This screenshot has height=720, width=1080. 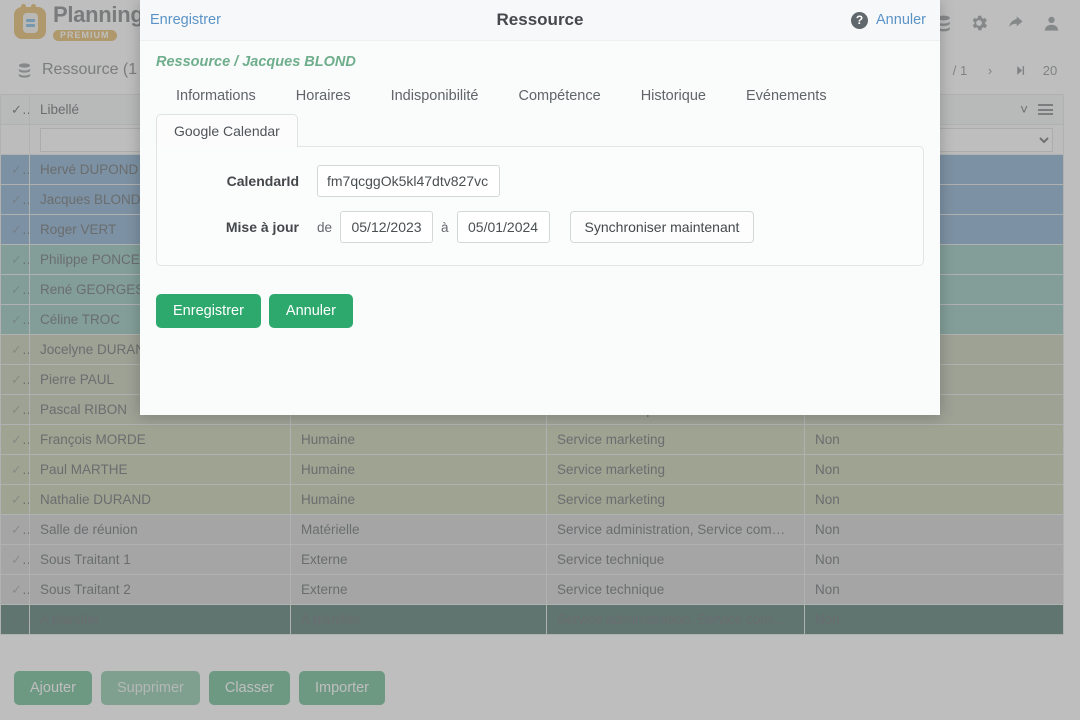 I want to click on add-button: Ajouter, so click(x=53, y=688).